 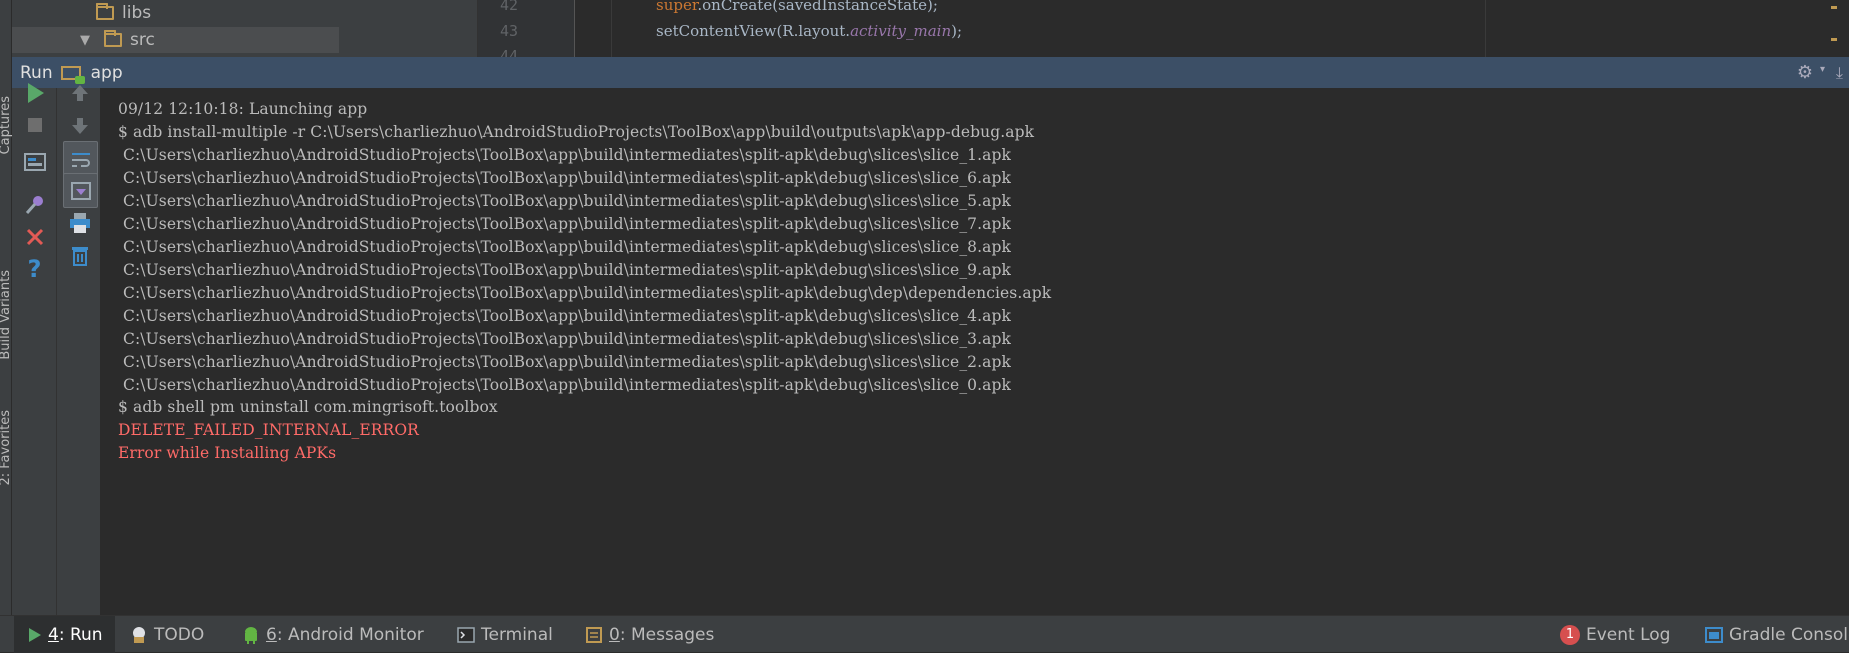 I want to click on tab-terminal: Terminal, so click(x=505, y=634).